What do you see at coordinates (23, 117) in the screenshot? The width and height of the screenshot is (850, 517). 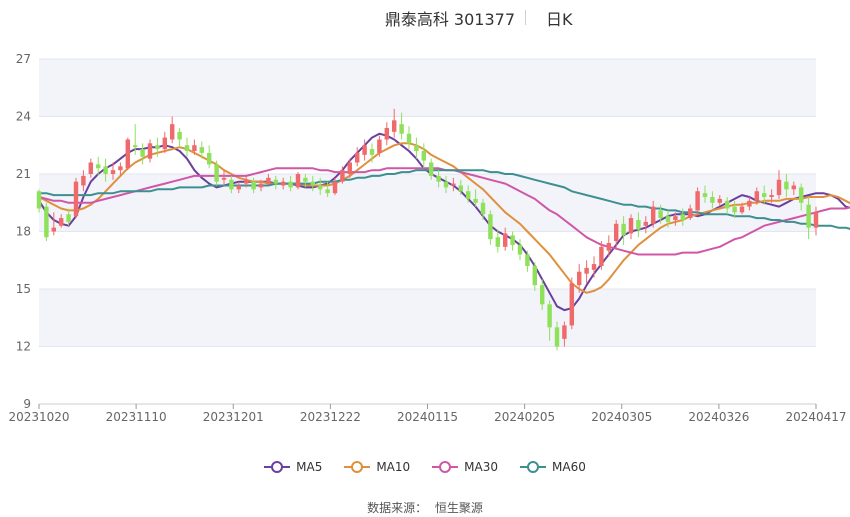 I see `y-tick-label: 24` at bounding box center [23, 117].